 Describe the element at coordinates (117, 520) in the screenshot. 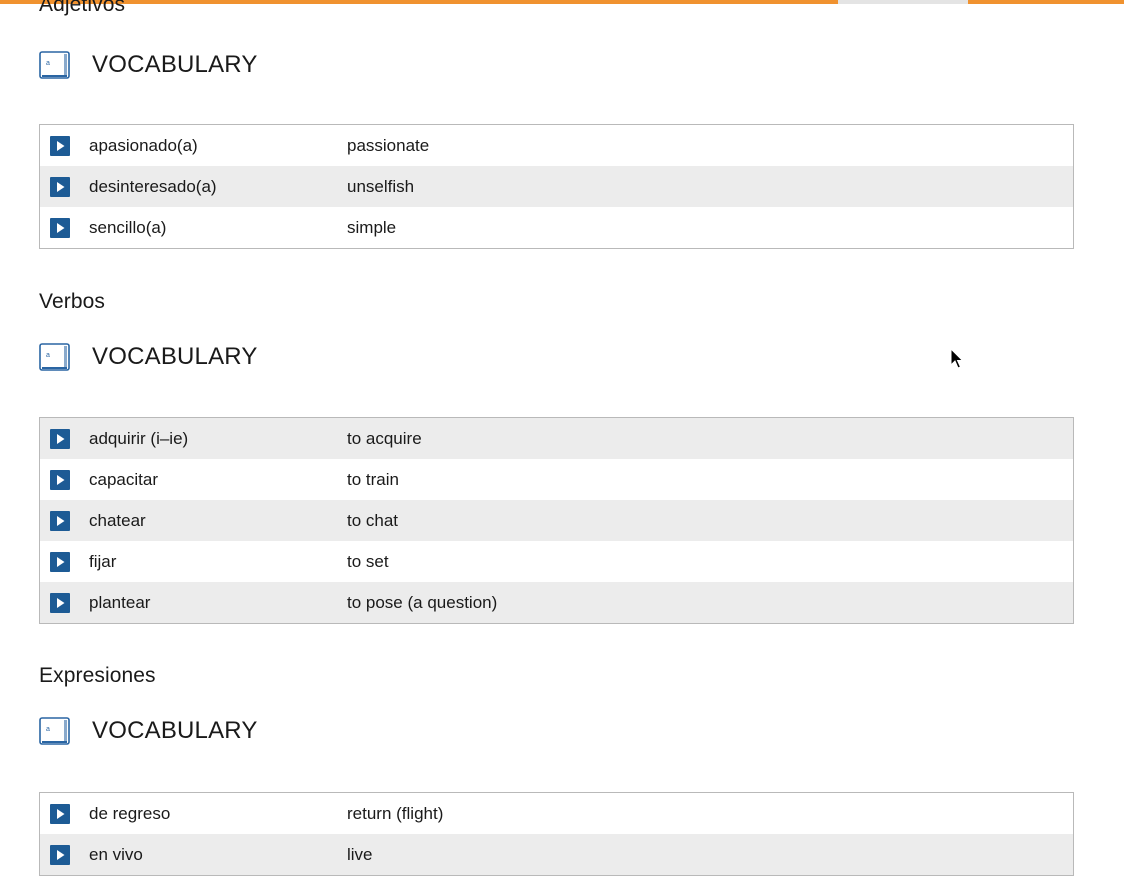

I see `term-text: chatear` at that location.